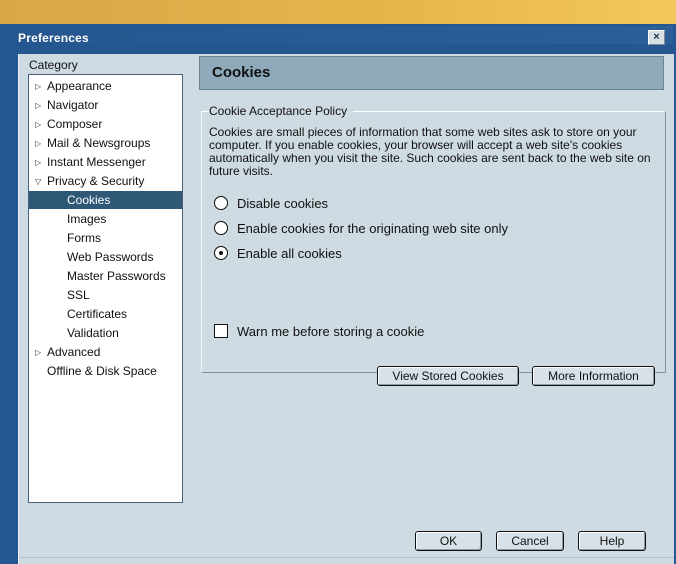 Image resolution: width=676 pixels, height=564 pixels. Describe the element at coordinates (89, 181) in the screenshot. I see `category-item-privacy-security: ▽ Privacy & Security` at that location.